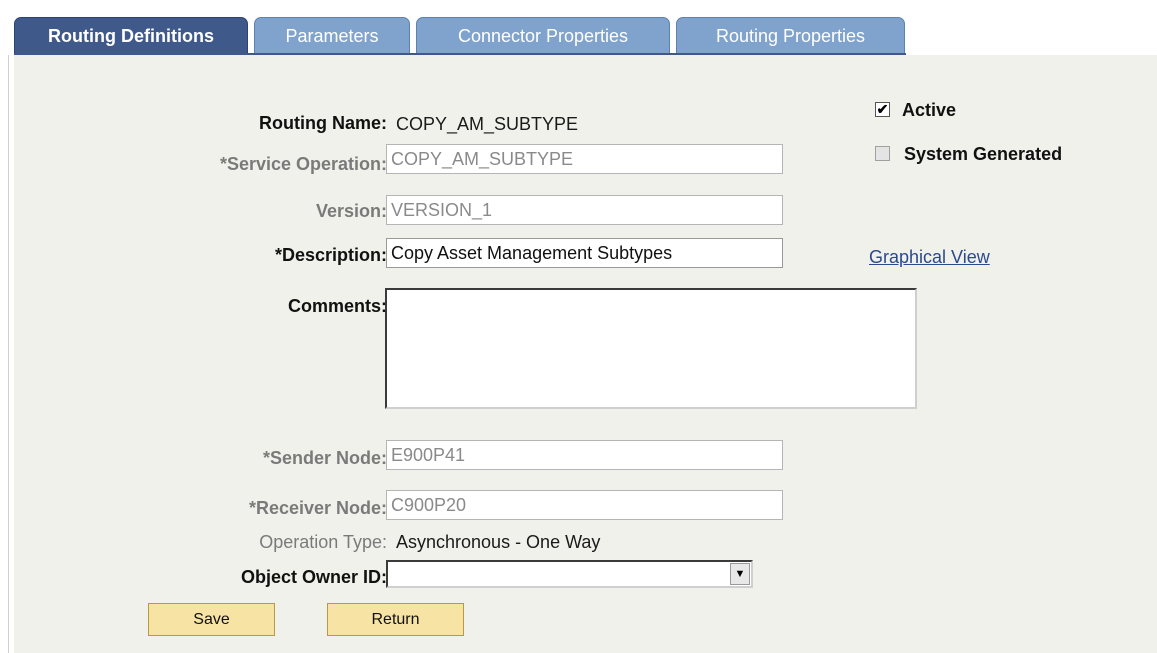  What do you see at coordinates (323, 123) in the screenshot?
I see `routing-name-label: Routing Name:` at bounding box center [323, 123].